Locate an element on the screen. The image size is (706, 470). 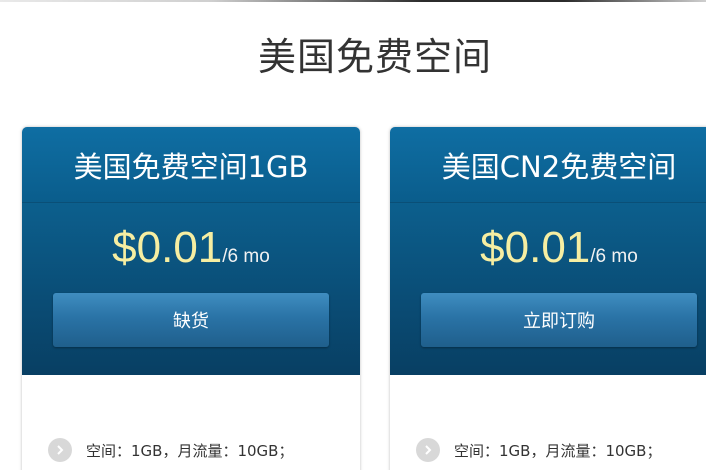
page-title: 美国免费空间 is located at coordinates (374, 57).